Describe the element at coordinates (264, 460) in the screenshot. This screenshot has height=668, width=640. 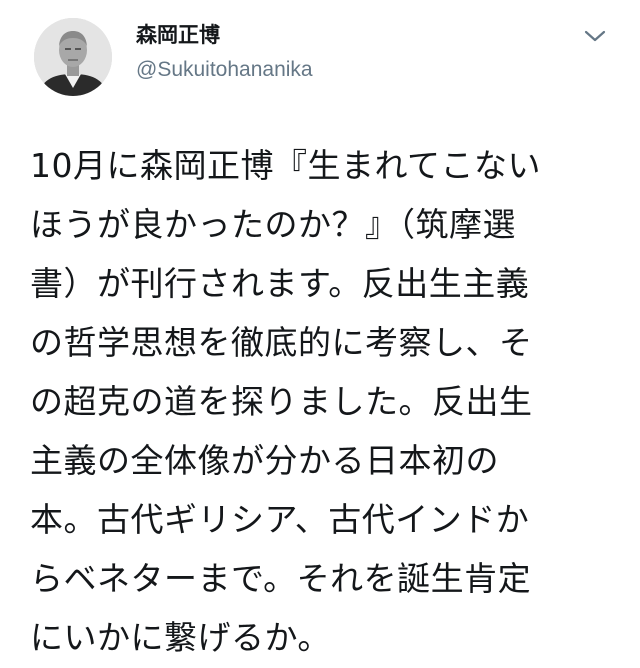
I see `tweet-text-line: 主義の全体像が分かる日本初の` at that location.